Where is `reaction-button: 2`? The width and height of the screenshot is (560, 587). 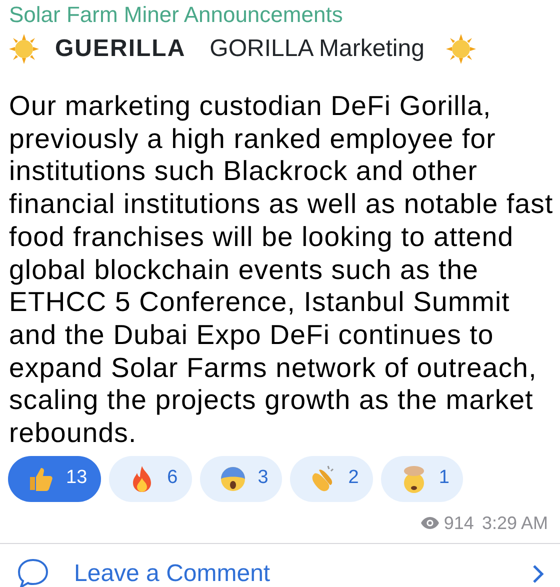 reaction-button: 2 is located at coordinates (331, 479).